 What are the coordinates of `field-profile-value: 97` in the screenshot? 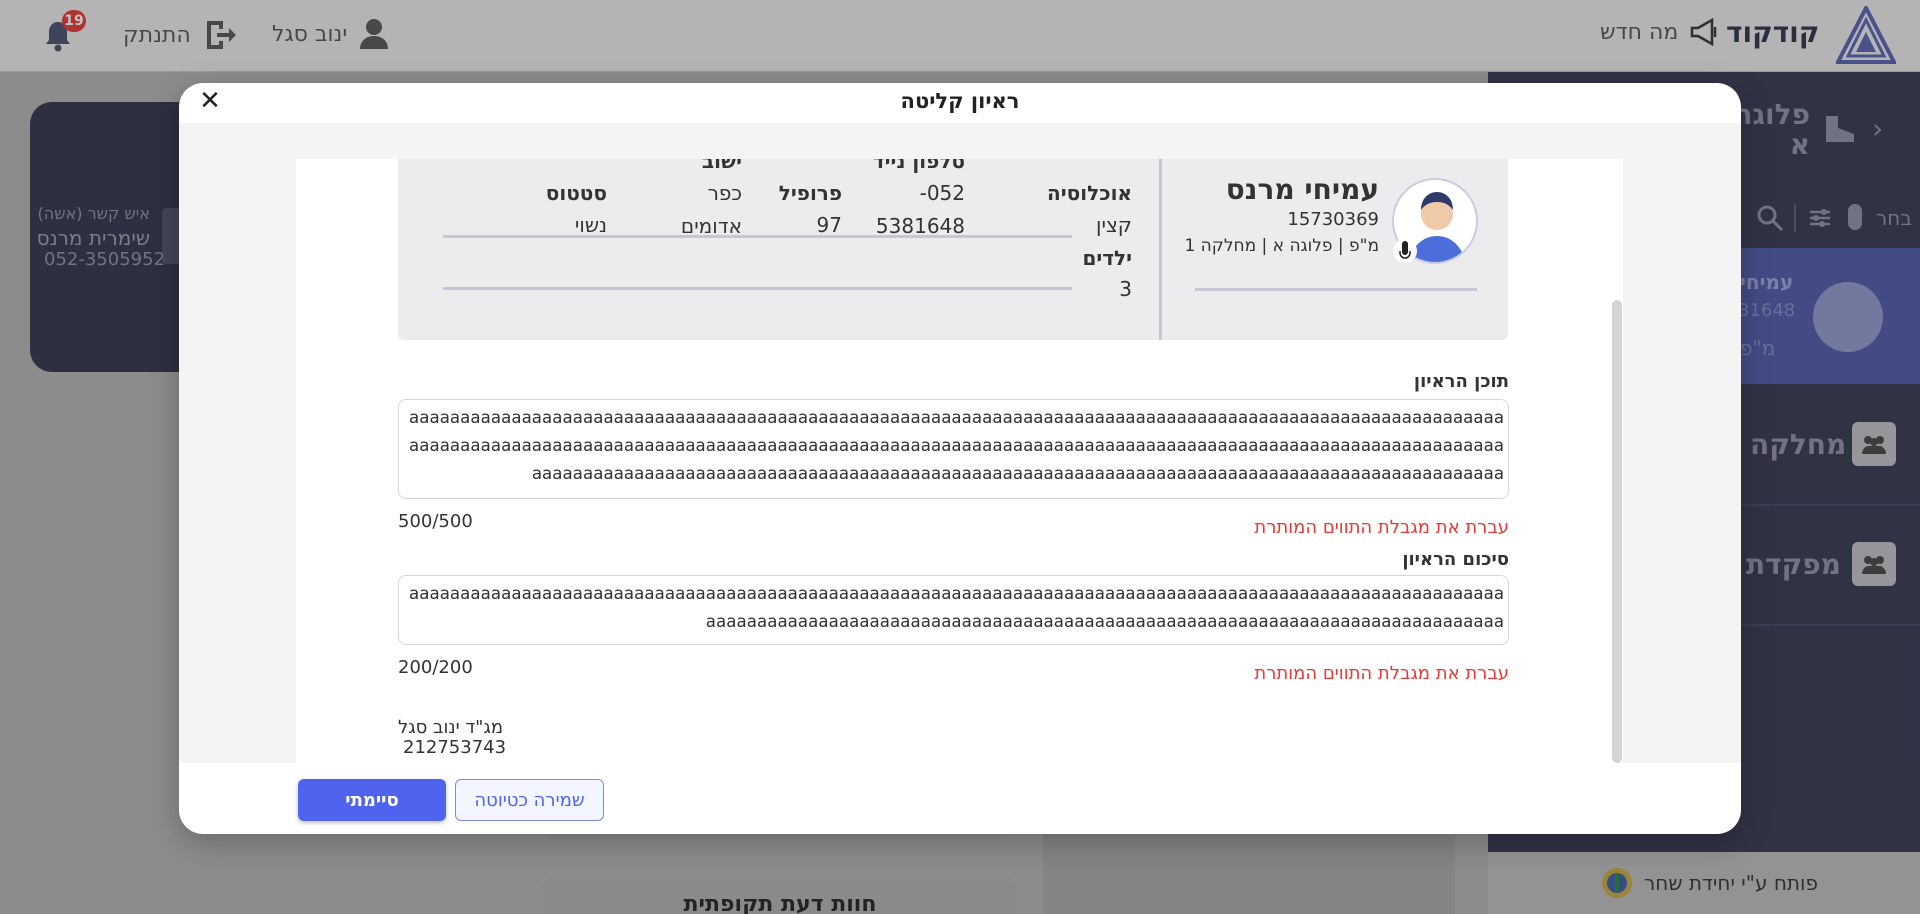 It's located at (829, 225).